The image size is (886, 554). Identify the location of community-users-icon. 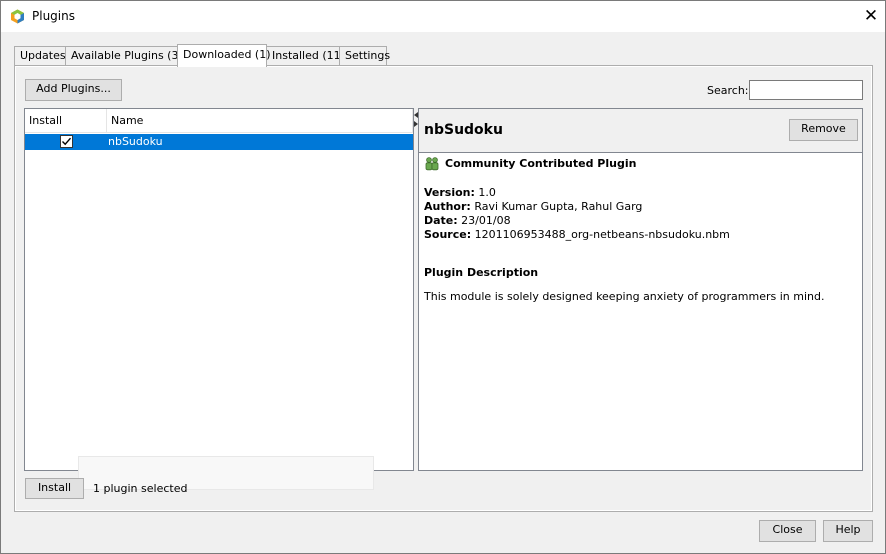
(432, 164).